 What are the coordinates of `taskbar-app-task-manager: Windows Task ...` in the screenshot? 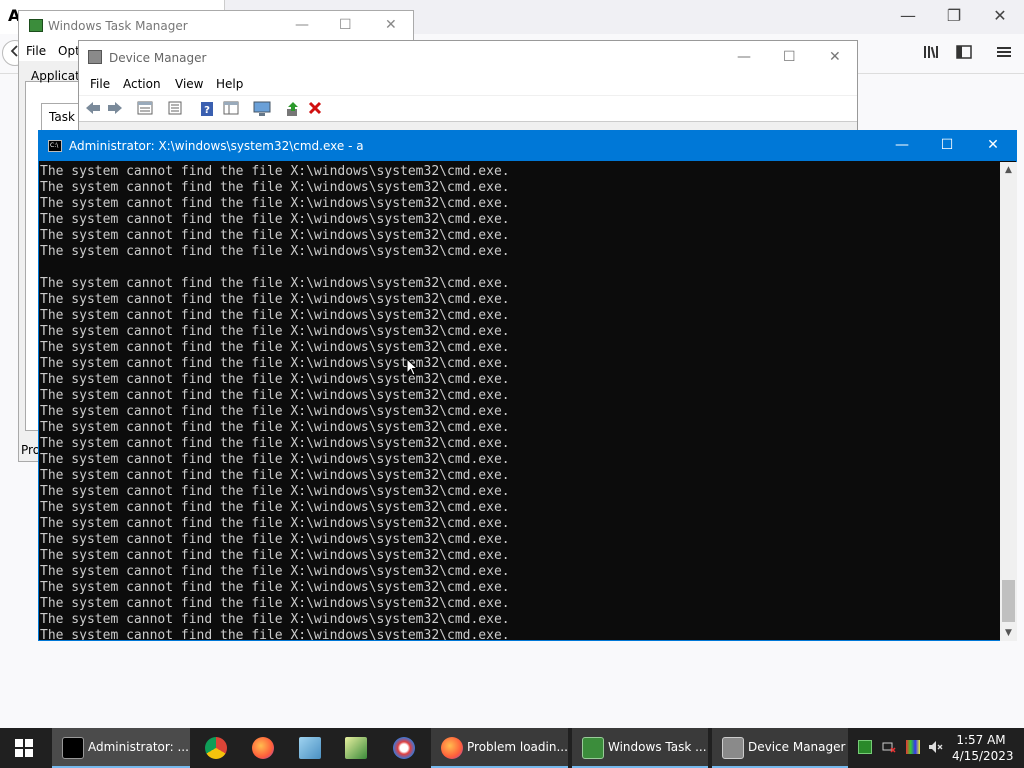 It's located at (640, 748).